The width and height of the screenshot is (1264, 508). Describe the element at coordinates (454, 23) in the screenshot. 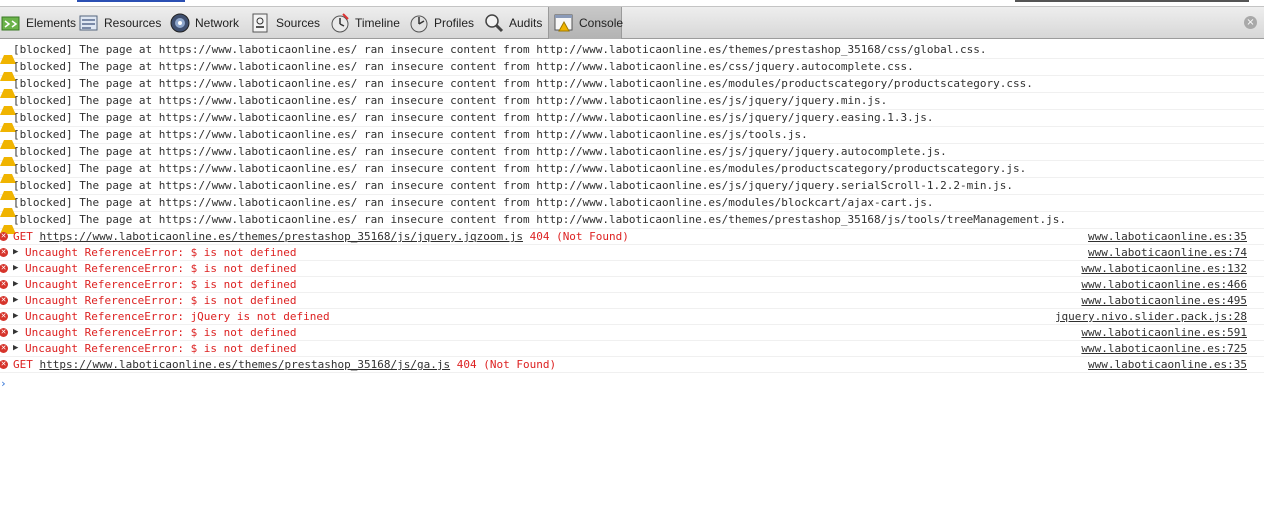

I see `tab-label: Profiles` at that location.